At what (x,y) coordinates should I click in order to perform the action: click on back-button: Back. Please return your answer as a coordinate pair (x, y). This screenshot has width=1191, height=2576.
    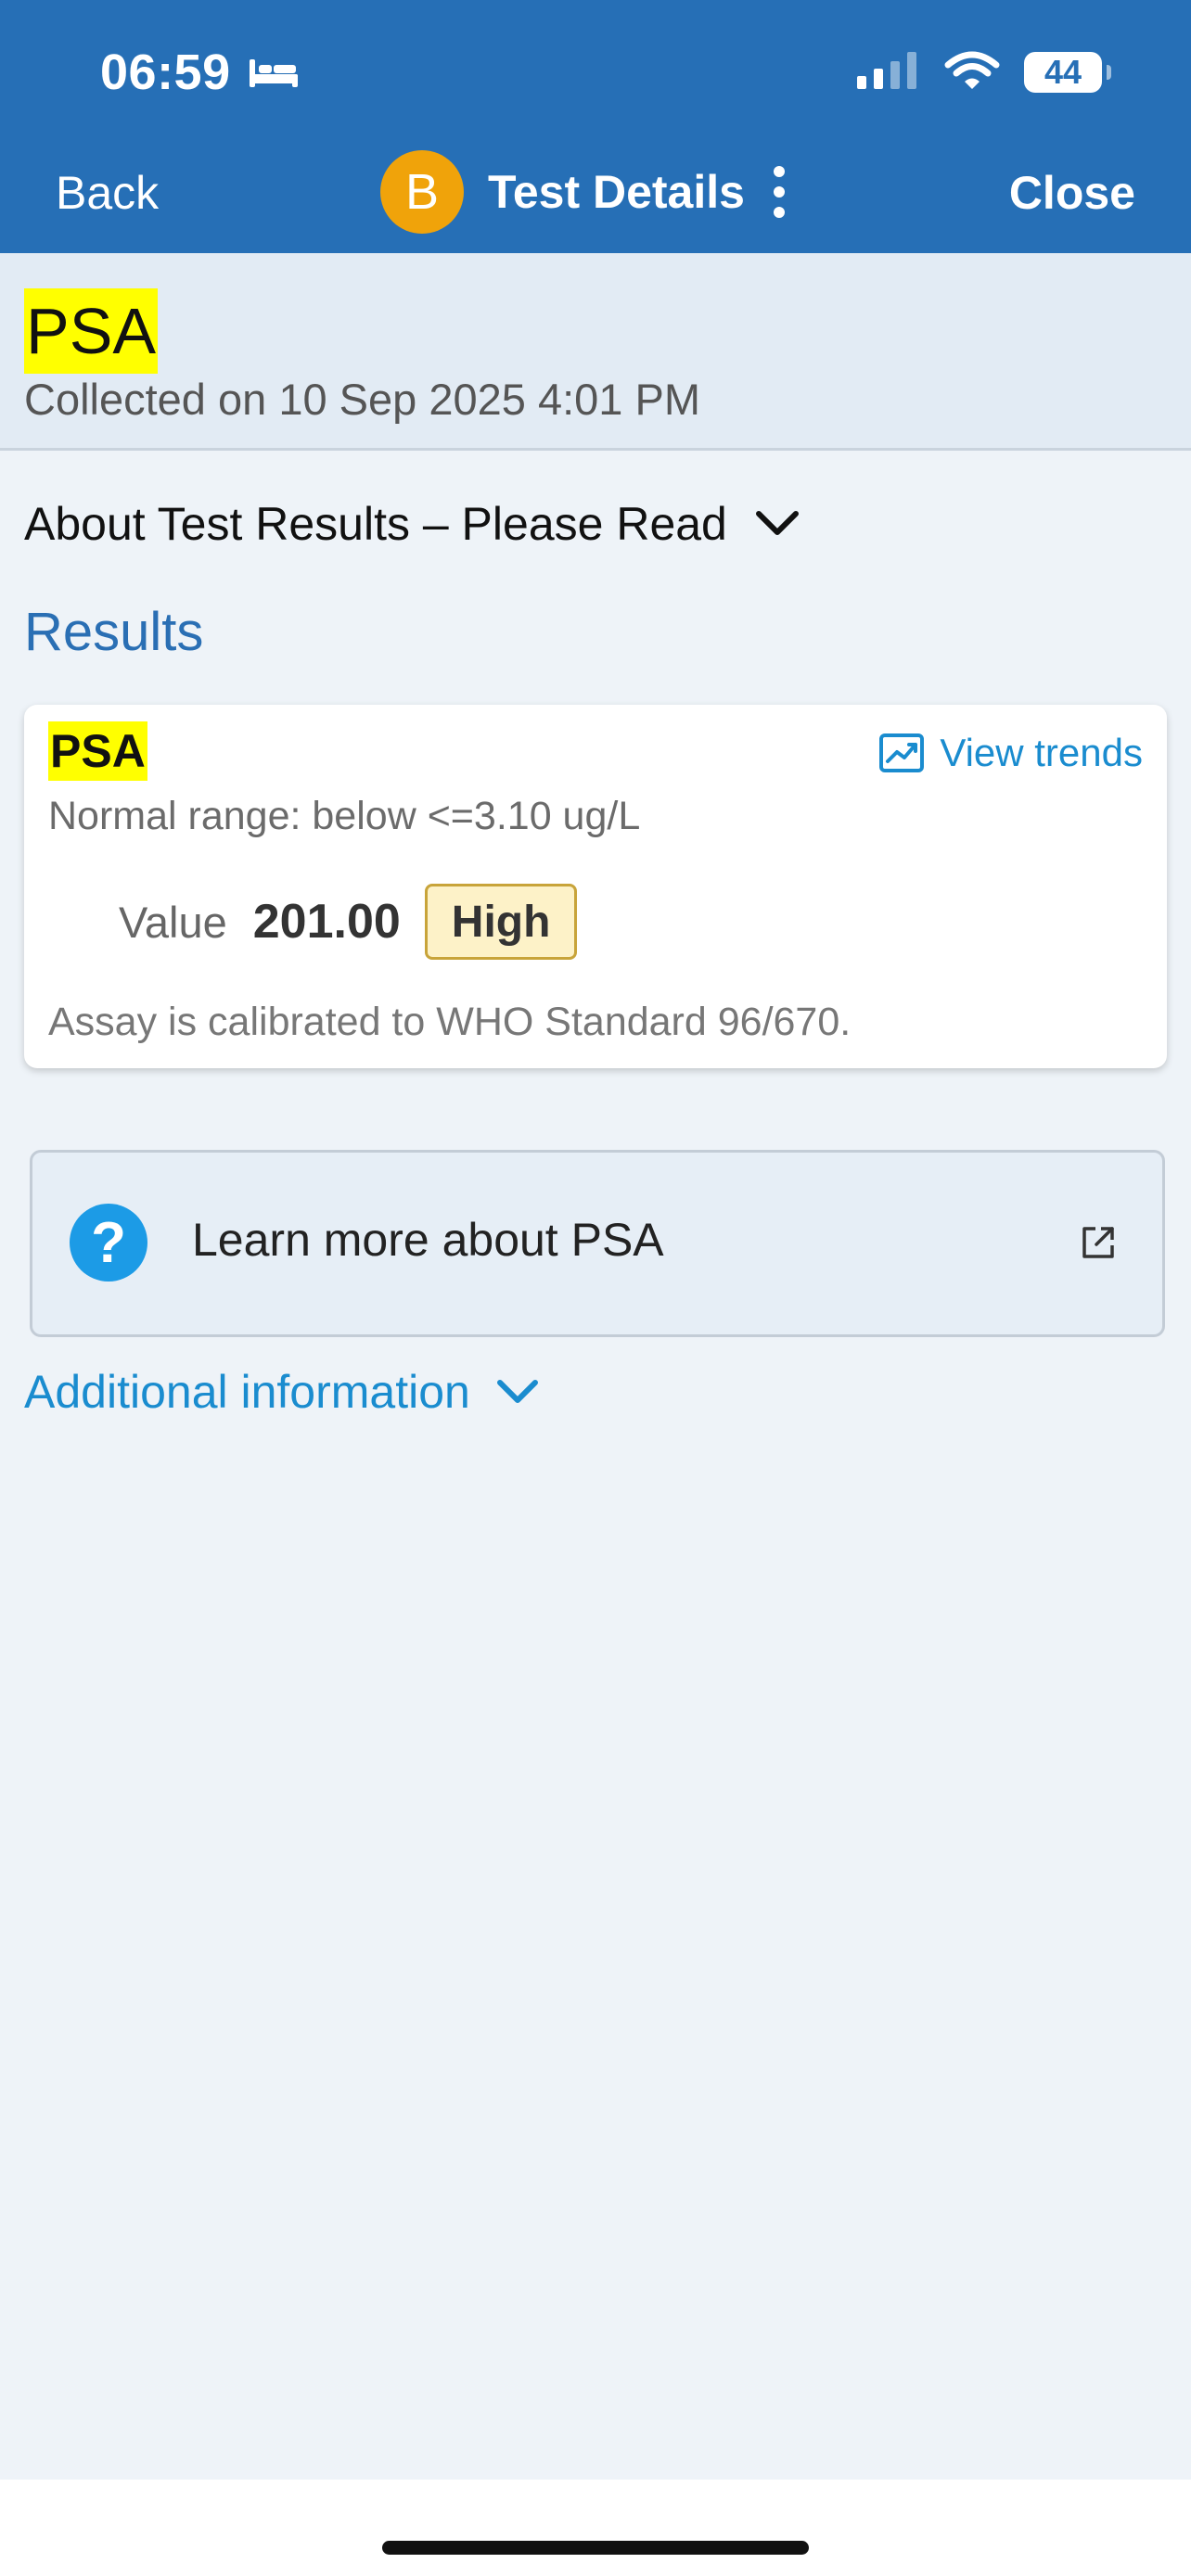
    Looking at the image, I should click on (108, 193).